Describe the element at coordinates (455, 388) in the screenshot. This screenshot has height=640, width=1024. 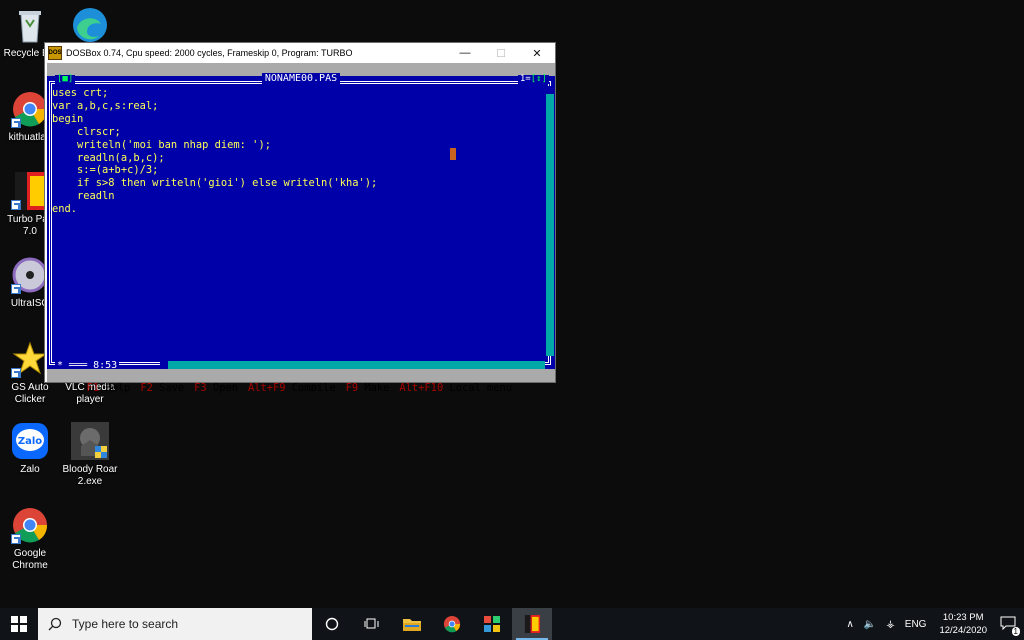
I see `status-local-menu: Alt+F10 Local menu` at that location.